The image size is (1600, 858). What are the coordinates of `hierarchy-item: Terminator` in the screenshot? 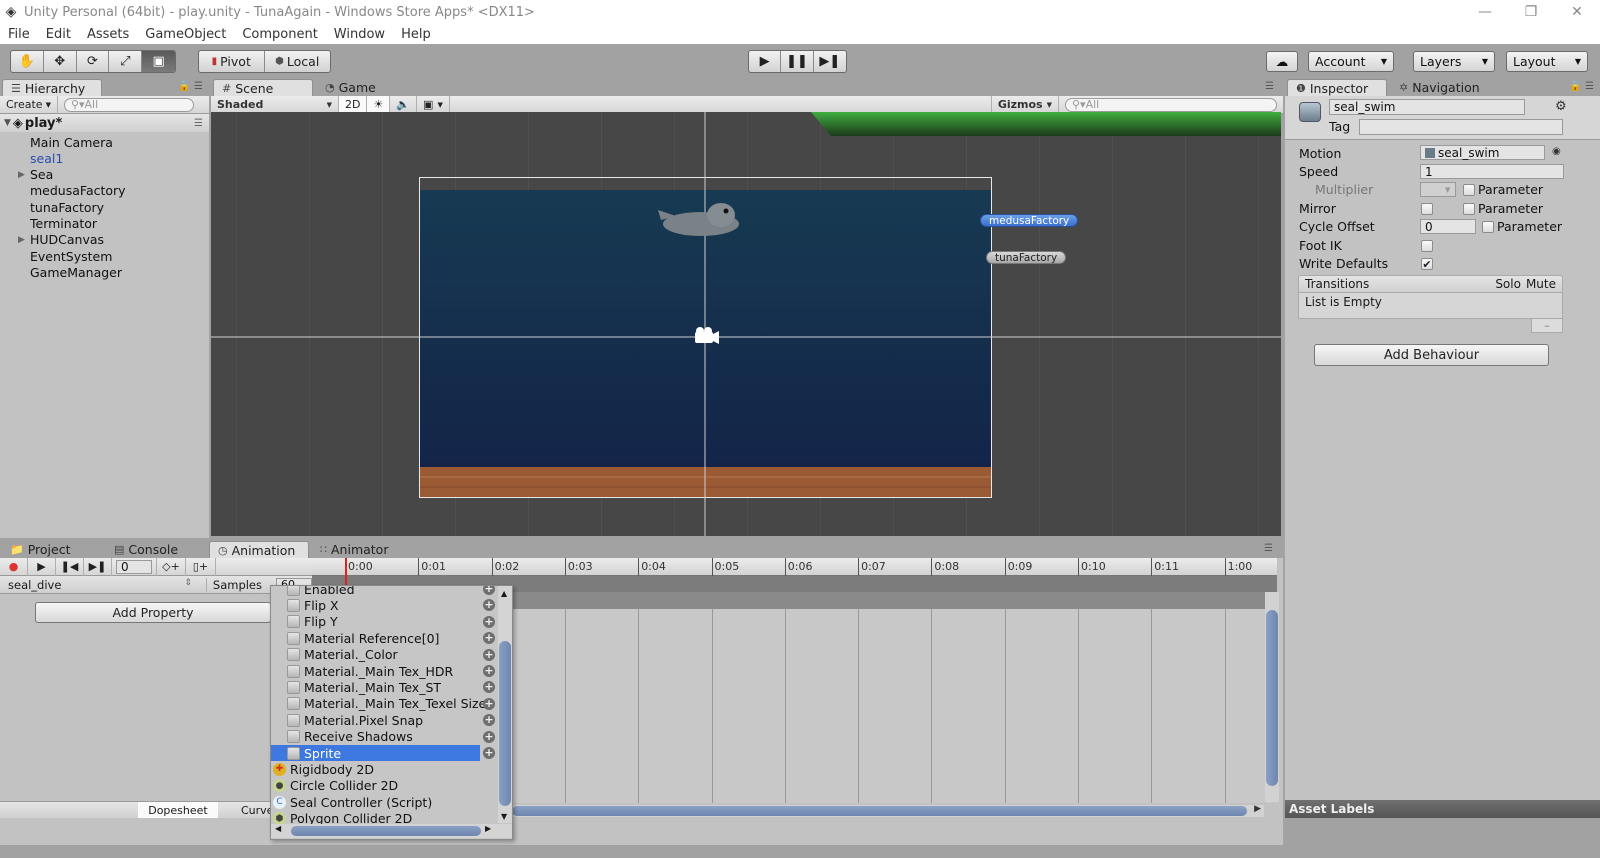 It's located at (104, 224).